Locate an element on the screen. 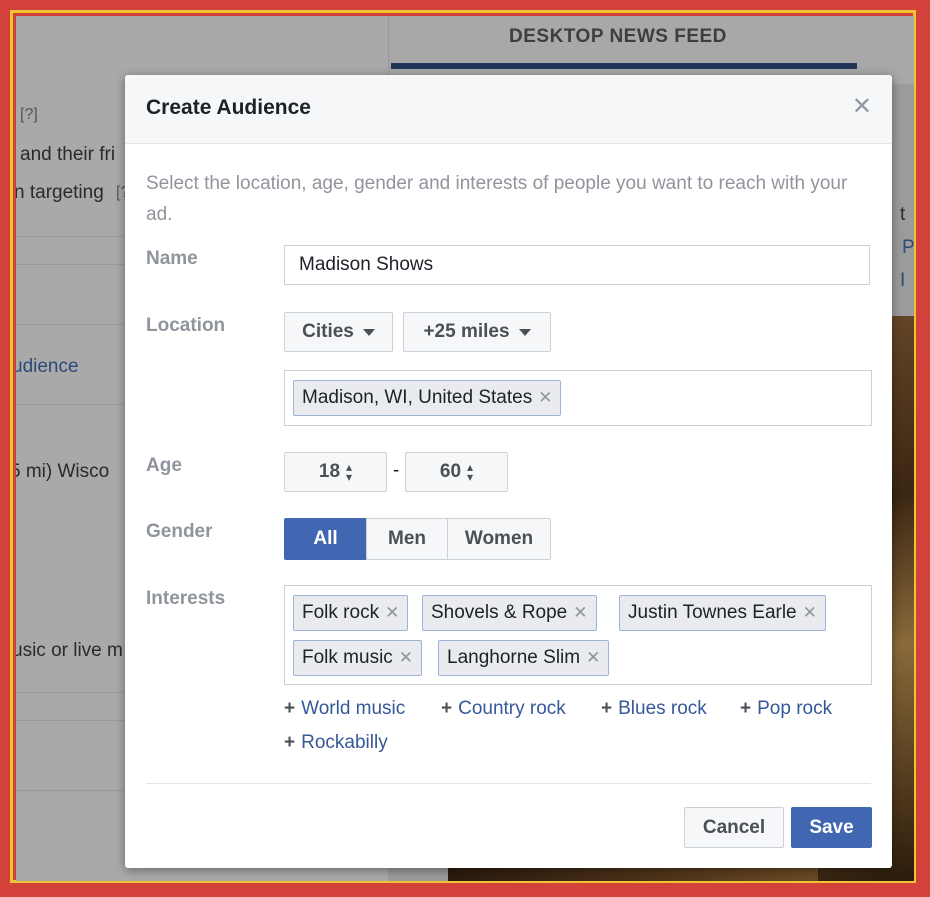 Image resolution: width=930 pixels, height=897 pixels. tab-desktop-news-feed: DESKTOP NEWS FEED is located at coordinates (618, 37).